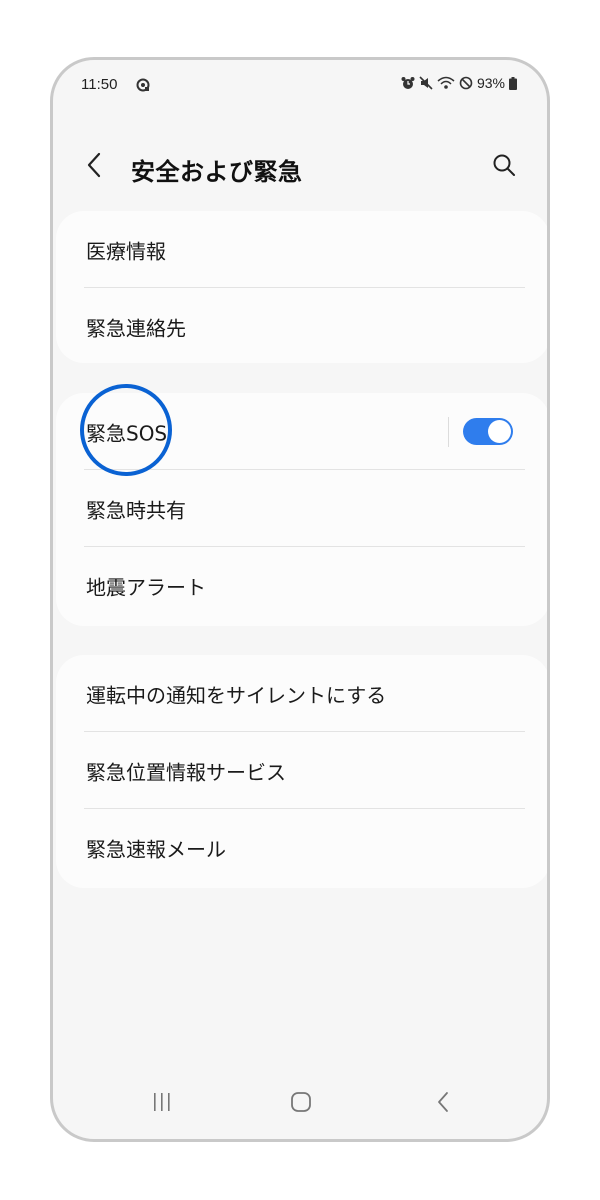  I want to click on app-header: 安全および緊急, so click(300, 167).